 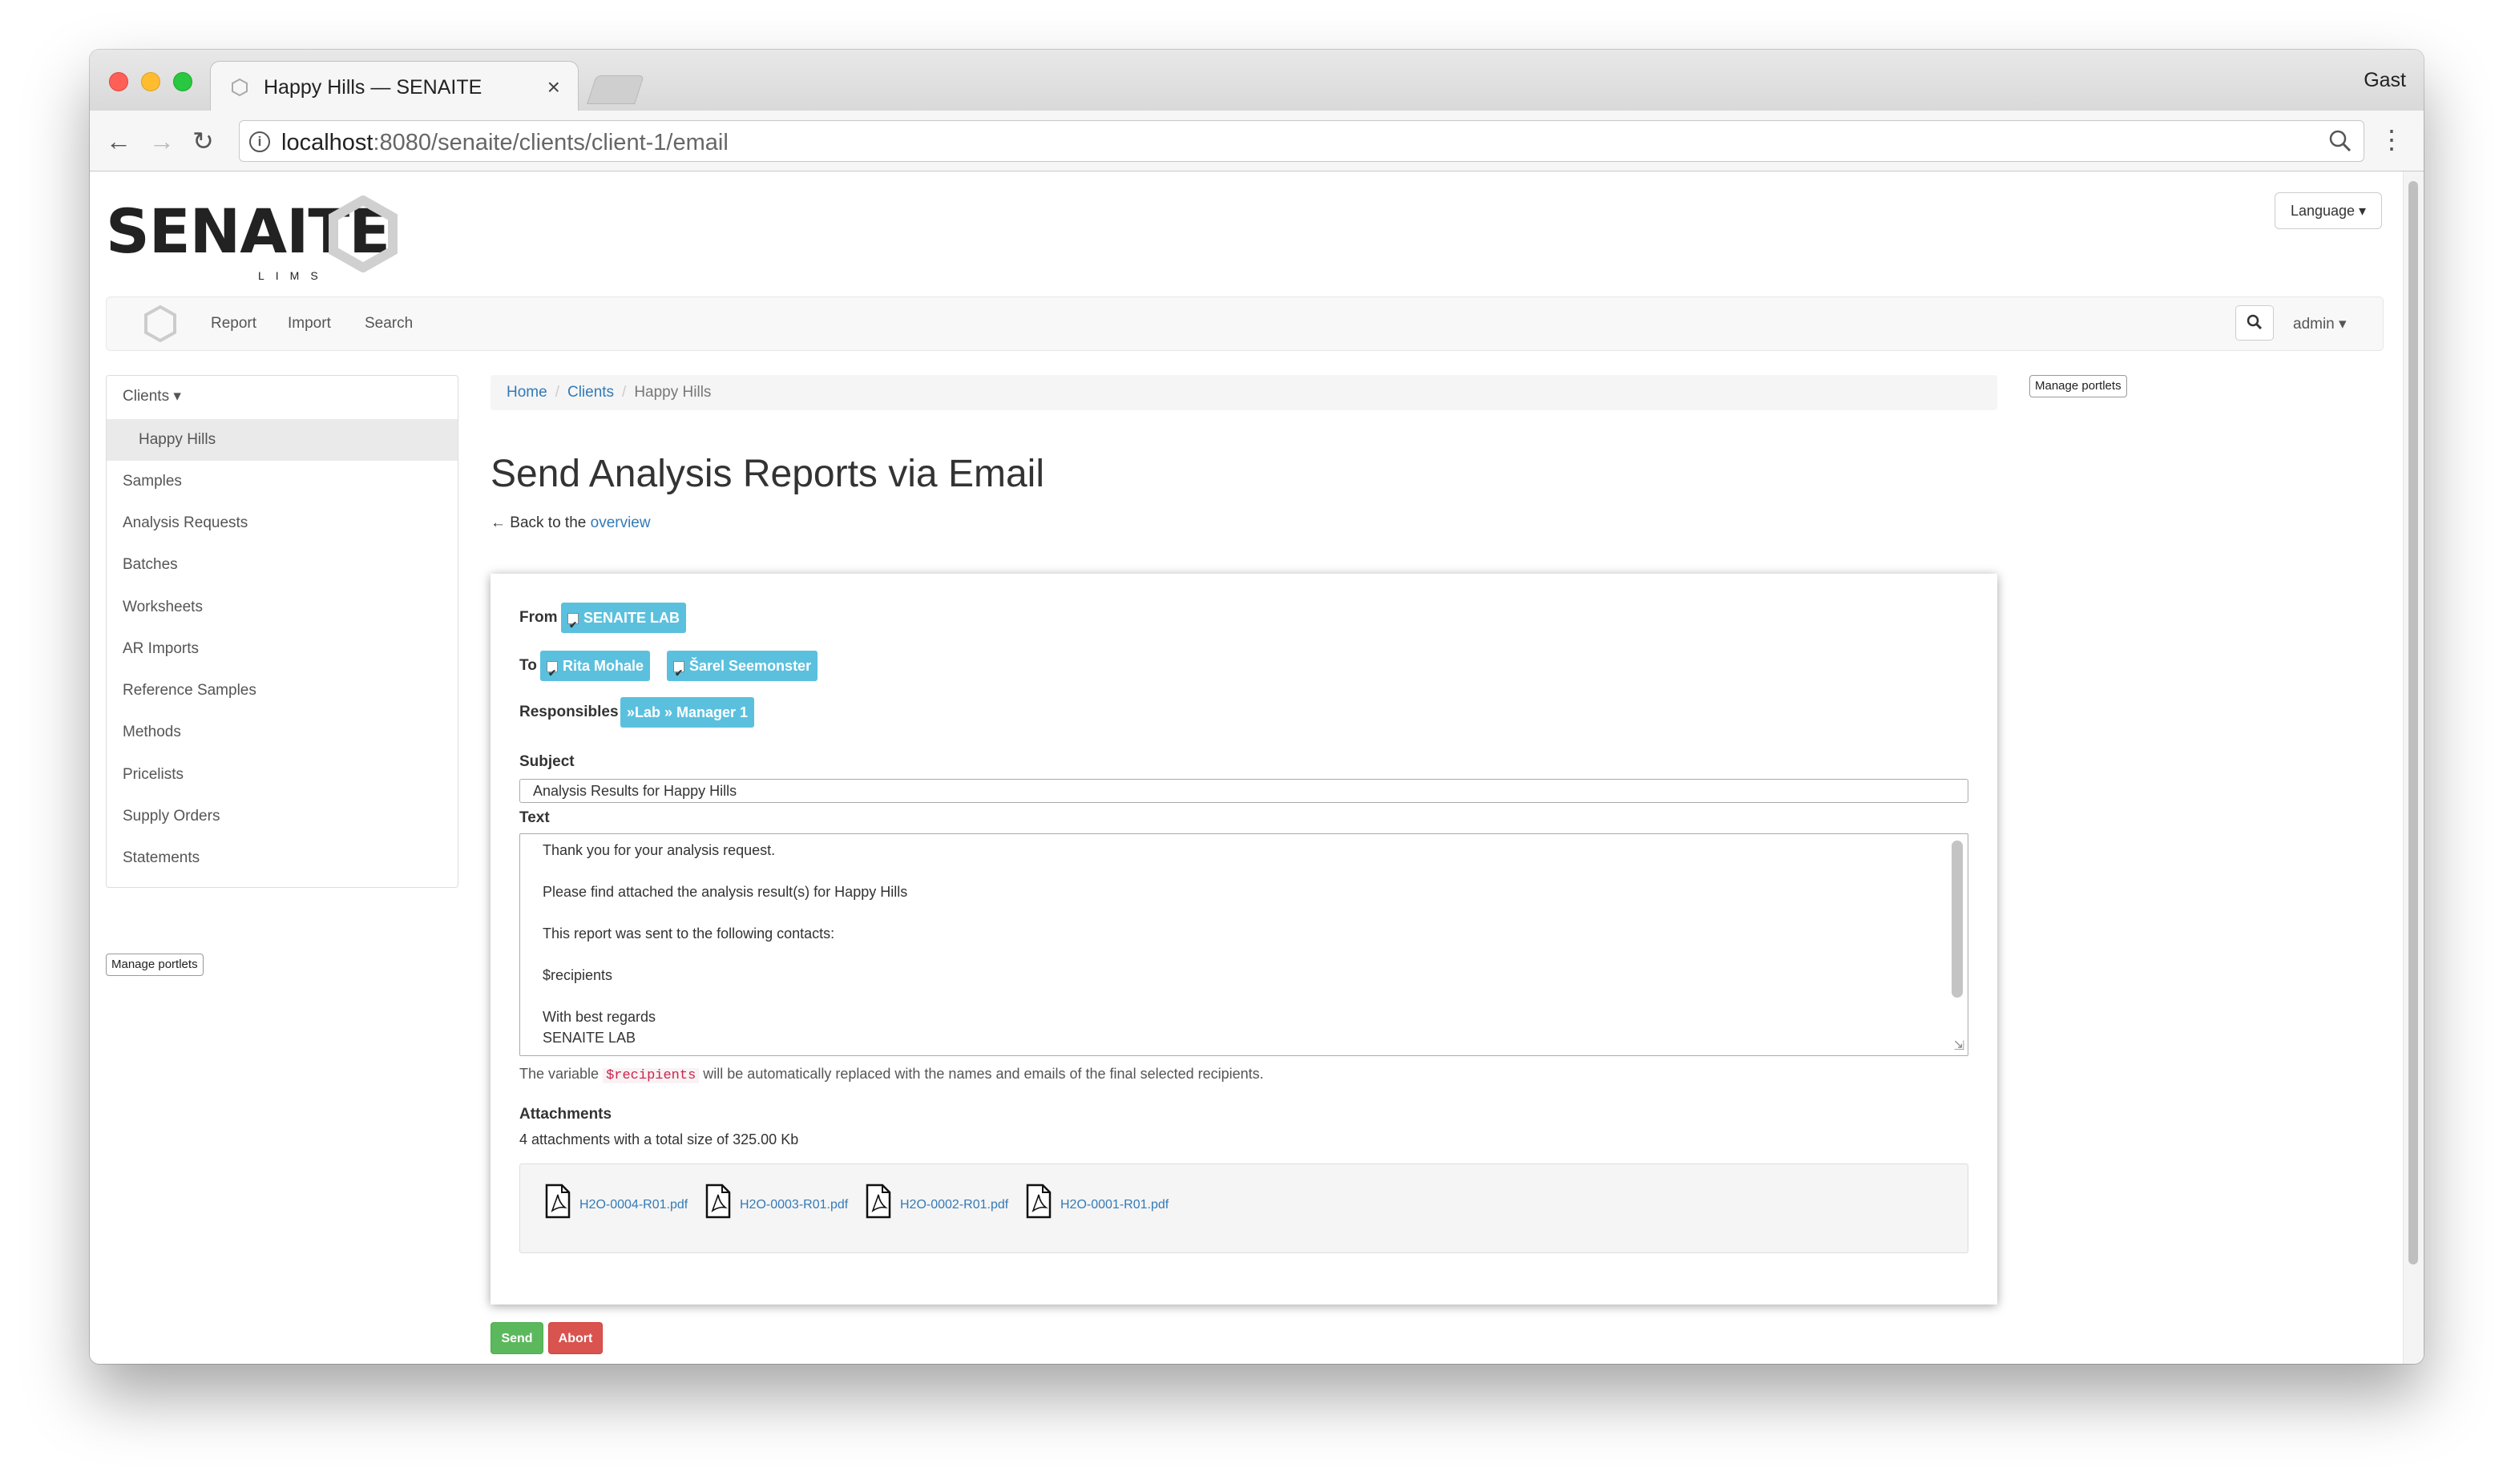 What do you see at coordinates (659, 850) in the screenshot?
I see `body-line: Thank you for your analysis request.` at bounding box center [659, 850].